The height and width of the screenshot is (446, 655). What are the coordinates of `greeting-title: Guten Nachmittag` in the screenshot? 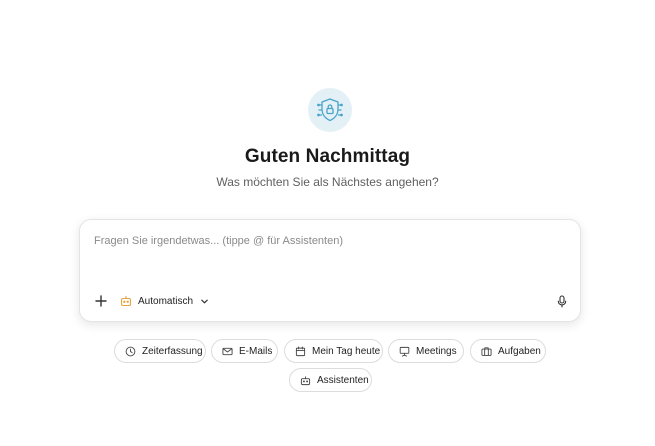 It's located at (327, 156).